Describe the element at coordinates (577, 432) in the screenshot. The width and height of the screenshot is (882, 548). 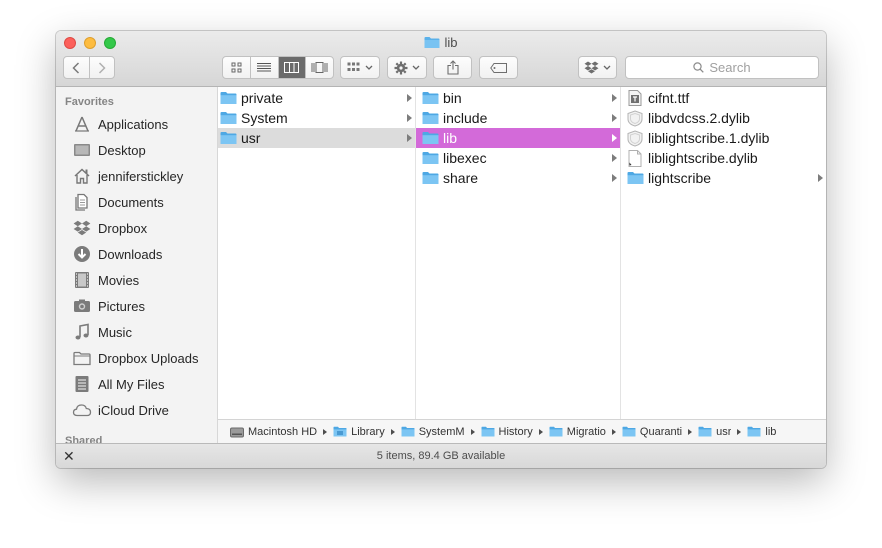
I see `path-item-migratio: Migratio` at that location.